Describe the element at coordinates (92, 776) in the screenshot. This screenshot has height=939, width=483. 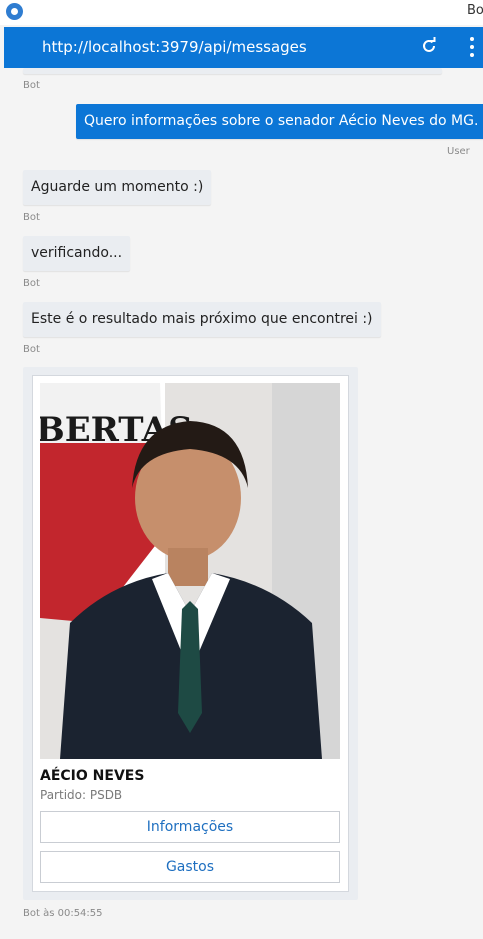
I see `card-title: AÉCIO NEVES` at that location.